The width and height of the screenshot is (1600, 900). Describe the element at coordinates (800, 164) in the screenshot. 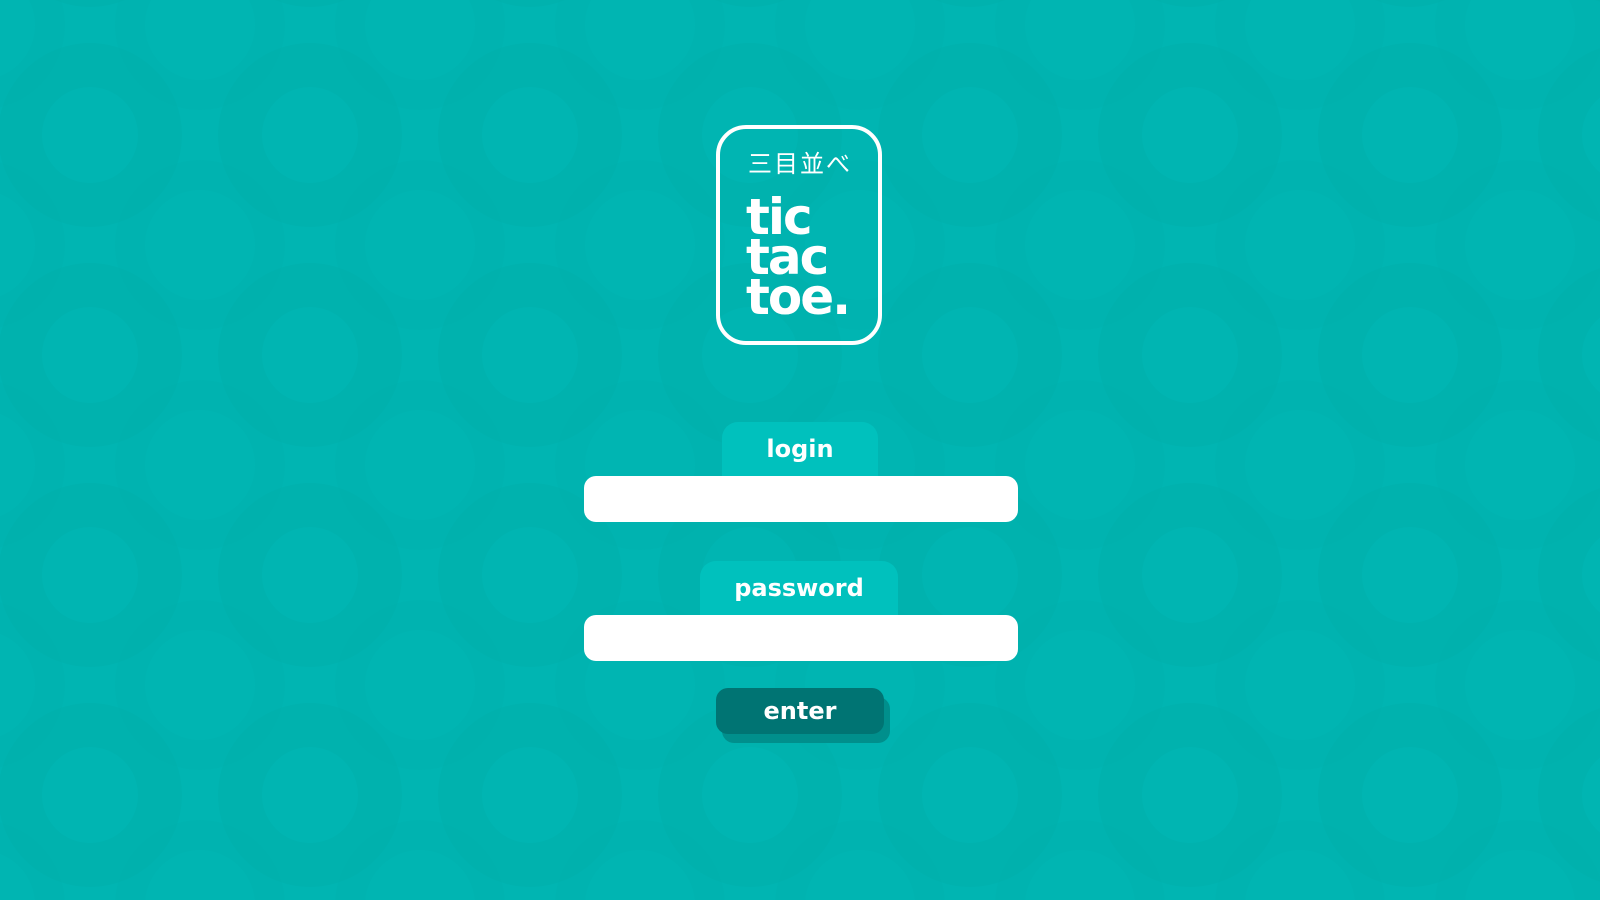

I see `logo-japanese-title: 三目並べ` at that location.